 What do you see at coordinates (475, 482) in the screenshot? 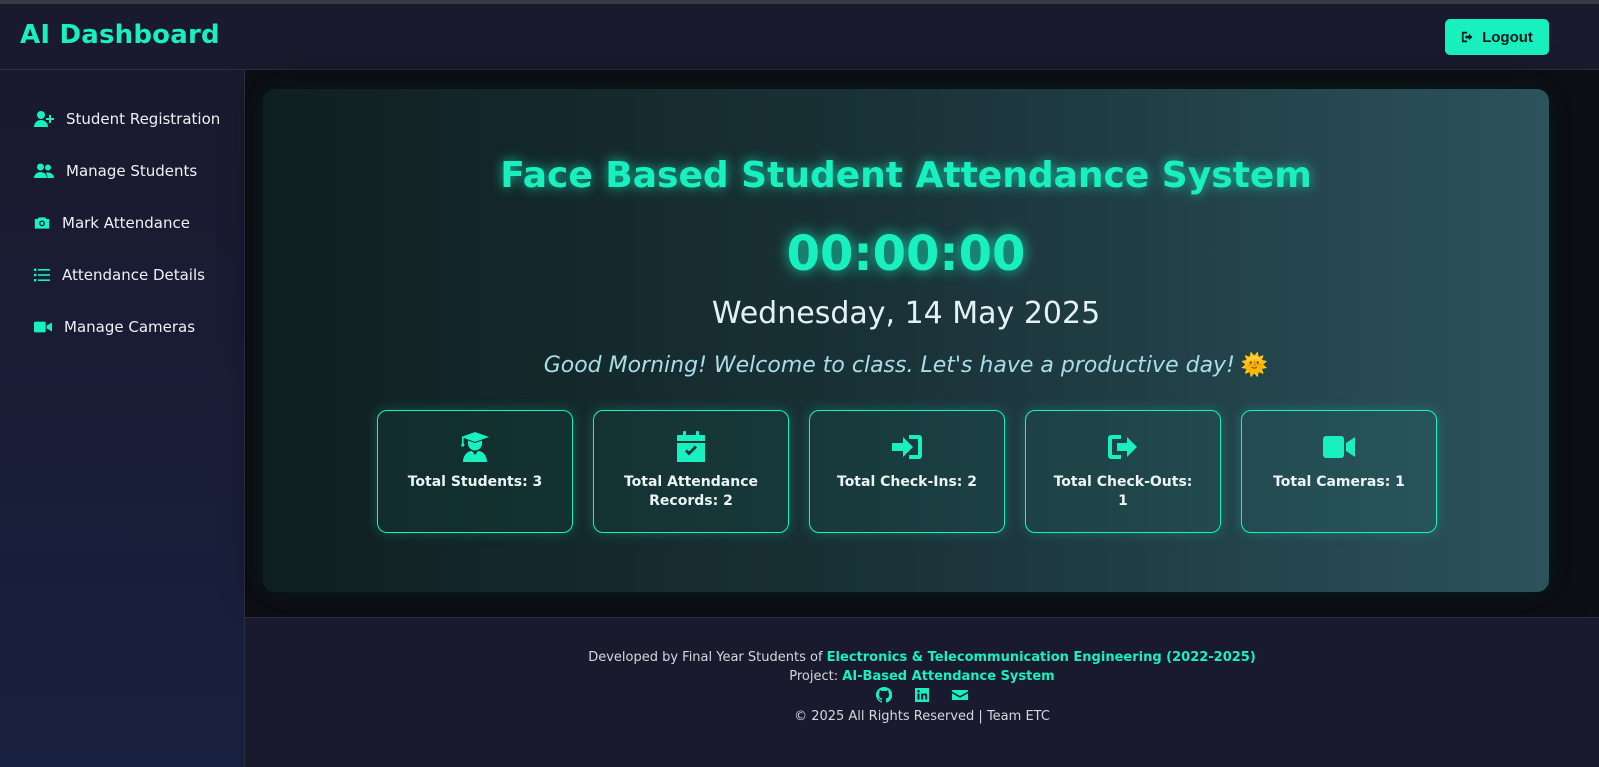
I see `stat-label: Total Students: 3` at bounding box center [475, 482].